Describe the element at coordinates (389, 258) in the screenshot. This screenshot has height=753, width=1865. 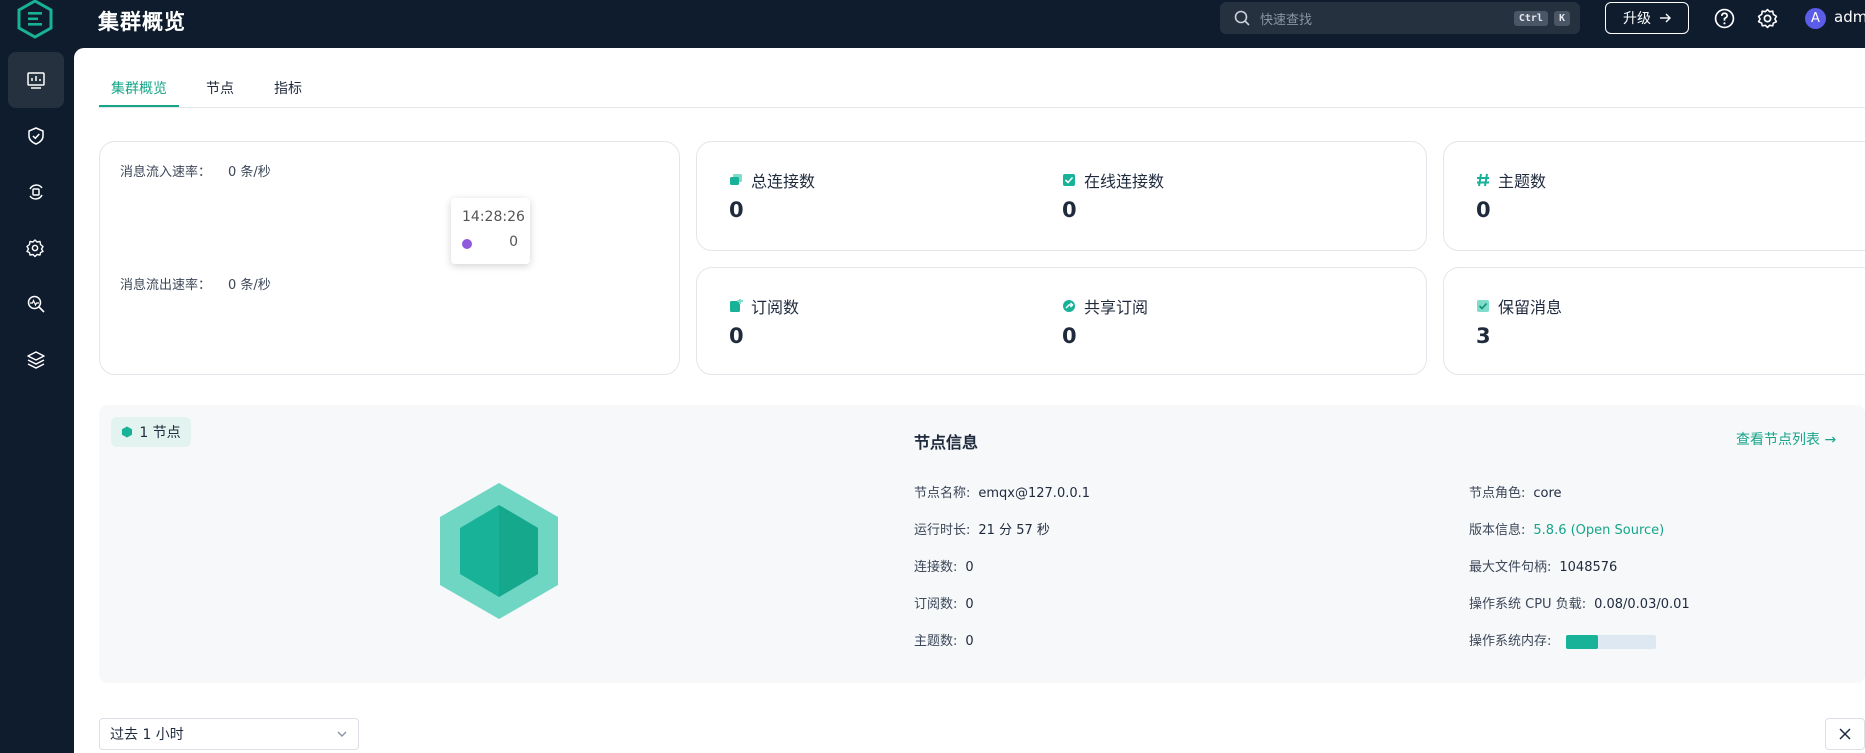
I see `message-rate-card: 消息流入速率： 0 条/秒 消息流出速率： 0 条/秒 14:28:26 0` at that location.